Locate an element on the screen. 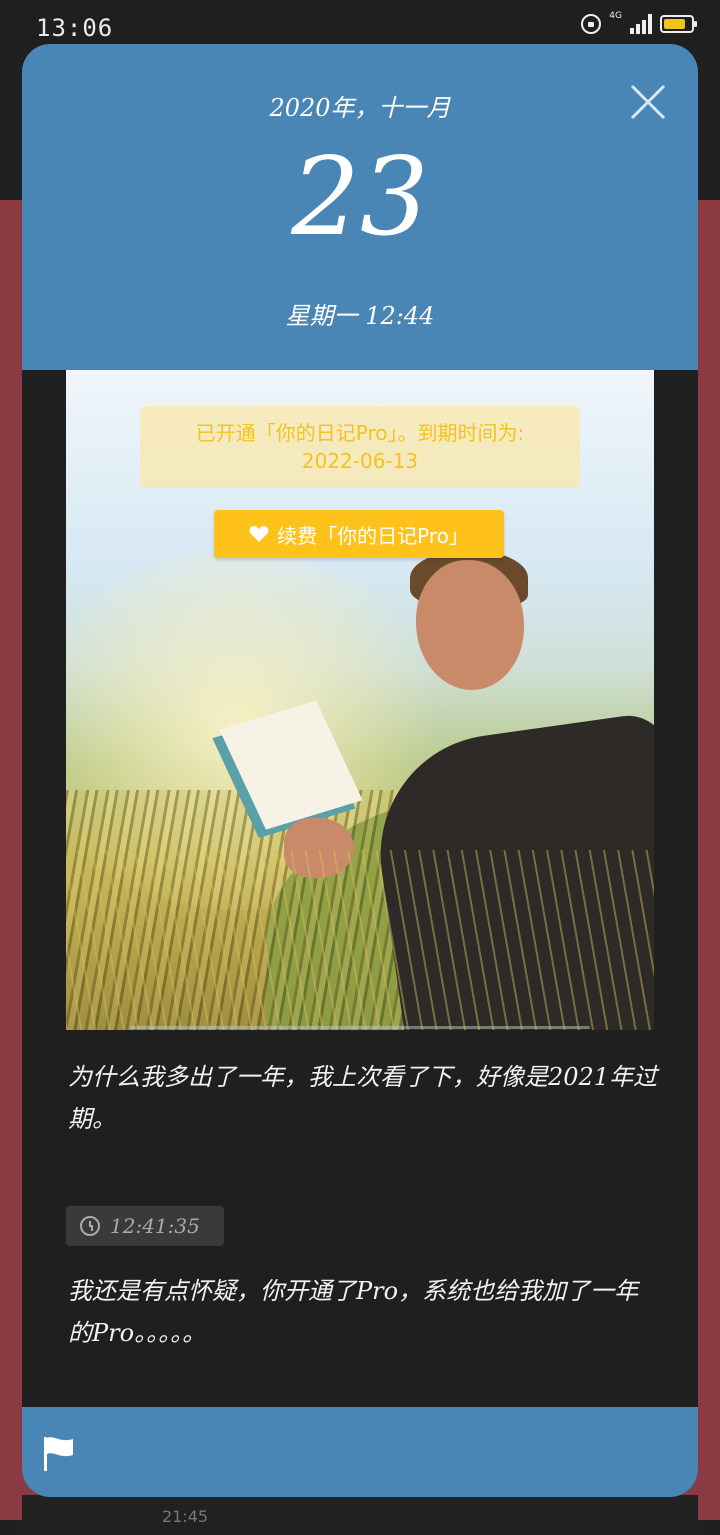 Image resolution: width=720 pixels, height=1535 pixels. close-icon is located at coordinates (648, 102).